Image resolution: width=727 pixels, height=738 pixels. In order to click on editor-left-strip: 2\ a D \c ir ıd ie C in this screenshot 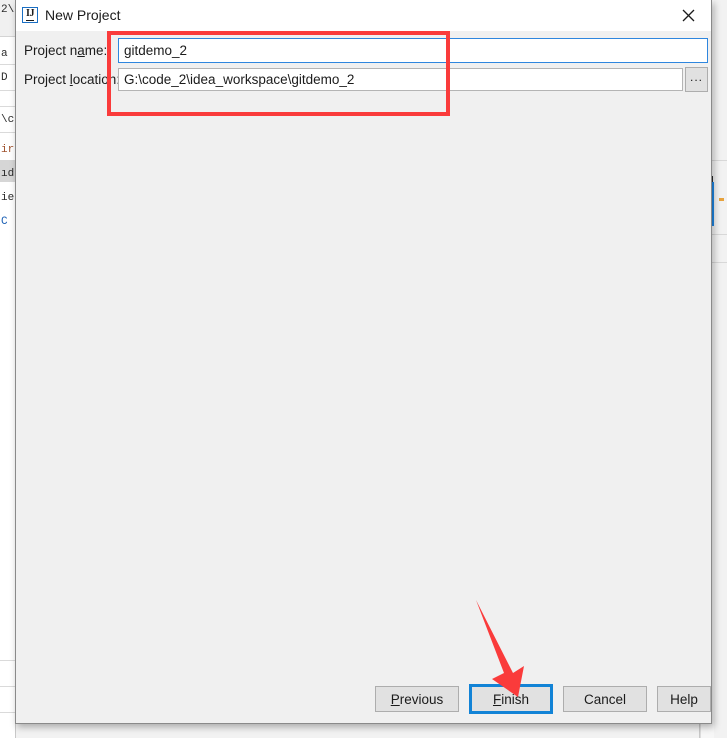, I will do `click(8, 369)`.